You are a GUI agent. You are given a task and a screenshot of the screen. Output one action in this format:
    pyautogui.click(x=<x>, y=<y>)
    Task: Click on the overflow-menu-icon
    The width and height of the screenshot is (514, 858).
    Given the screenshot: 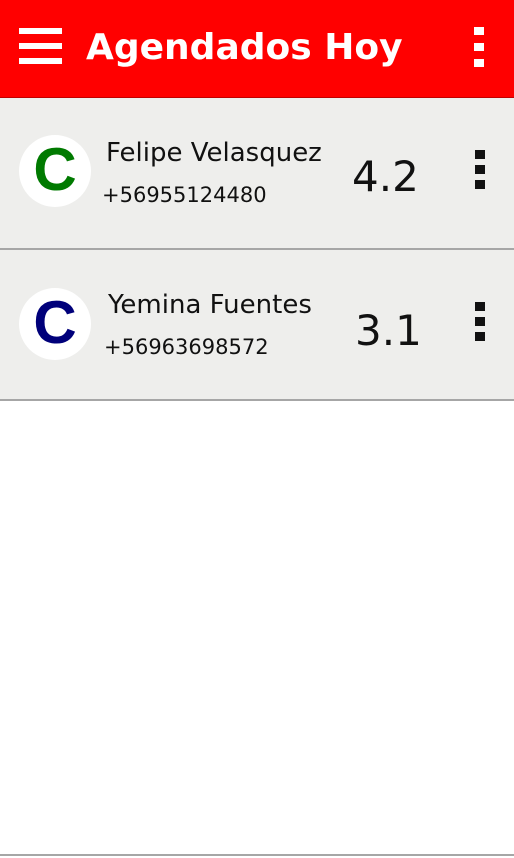 What is the action you would take?
    pyautogui.click(x=480, y=48)
    